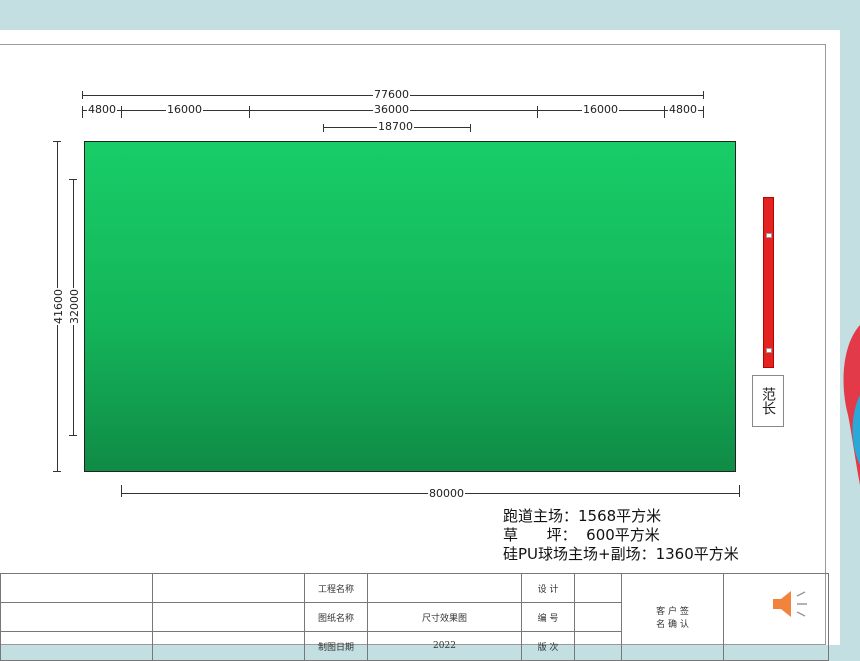 The width and height of the screenshot is (860, 661). What do you see at coordinates (582, 516) in the screenshot?
I see `legend-line-1: 跑道主场：1568平方米` at bounding box center [582, 516].